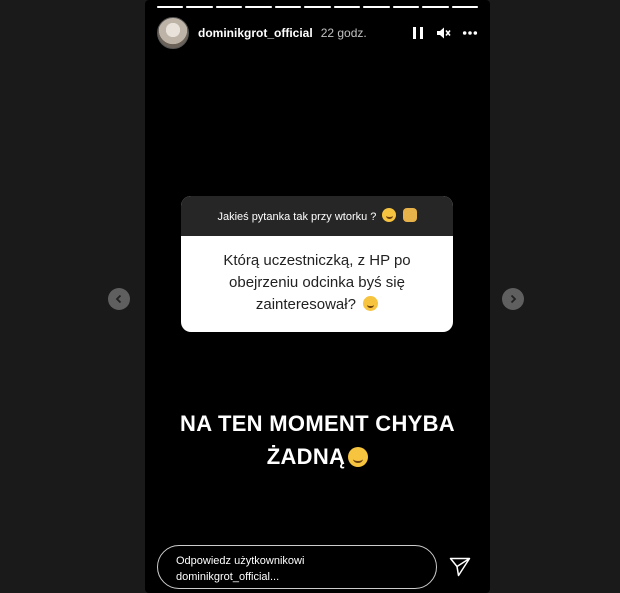  I want to click on answer-line-1: NA TEN MOMENT CHYBA, so click(317, 423).